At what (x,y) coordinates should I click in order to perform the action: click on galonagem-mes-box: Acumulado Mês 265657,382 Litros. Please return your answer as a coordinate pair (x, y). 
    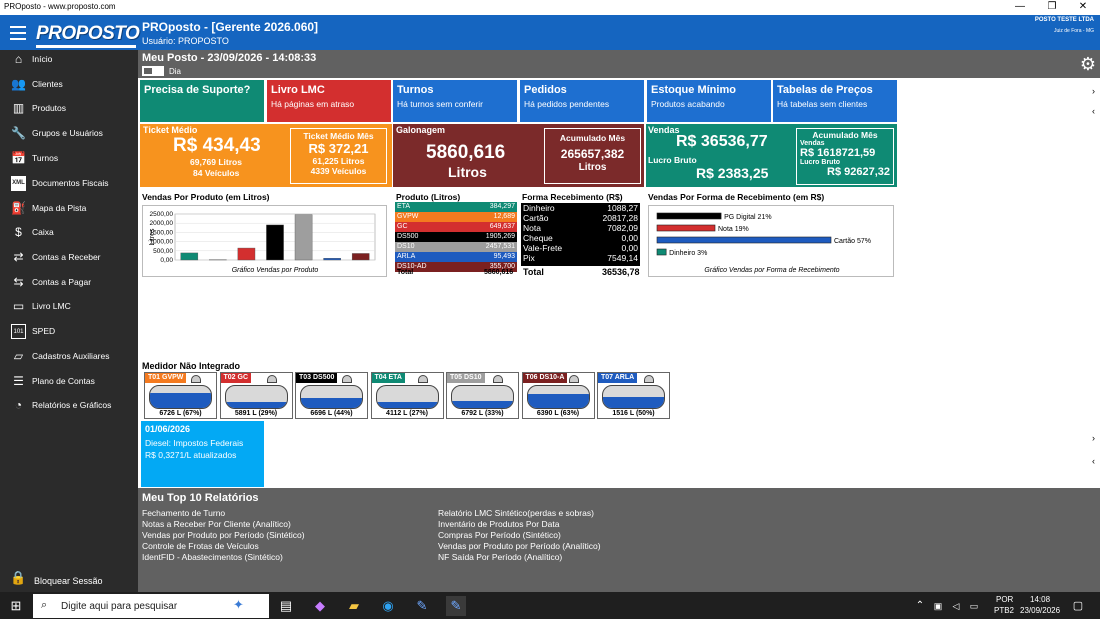
    Looking at the image, I should click on (592, 156).